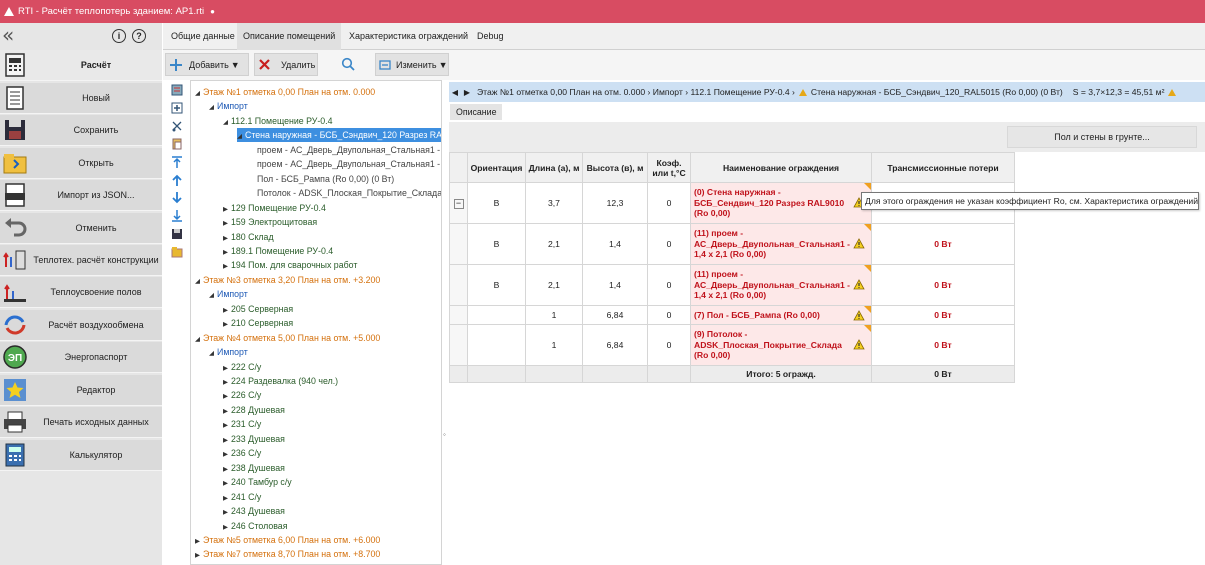 This screenshot has height=565, width=1205. Describe the element at coordinates (444, 434) in the screenshot. I see `splitter-handle: ◦` at that location.